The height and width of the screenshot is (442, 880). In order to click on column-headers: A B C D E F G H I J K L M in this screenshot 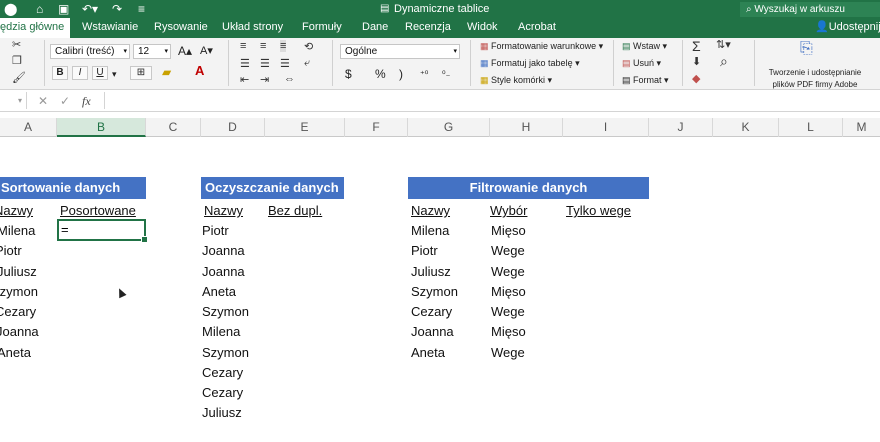, I will do `click(440, 127)`.